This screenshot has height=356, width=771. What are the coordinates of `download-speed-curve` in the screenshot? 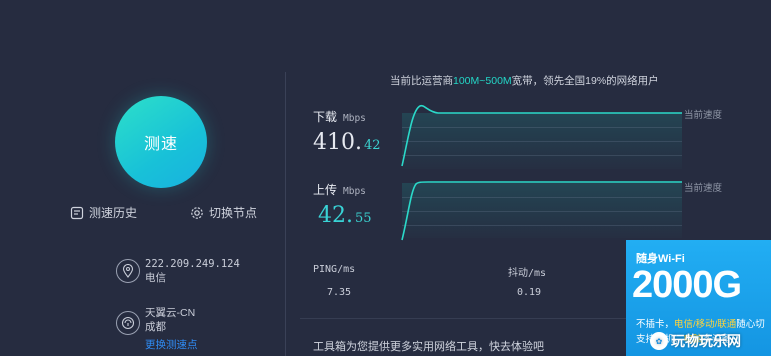 It's located at (541, 135).